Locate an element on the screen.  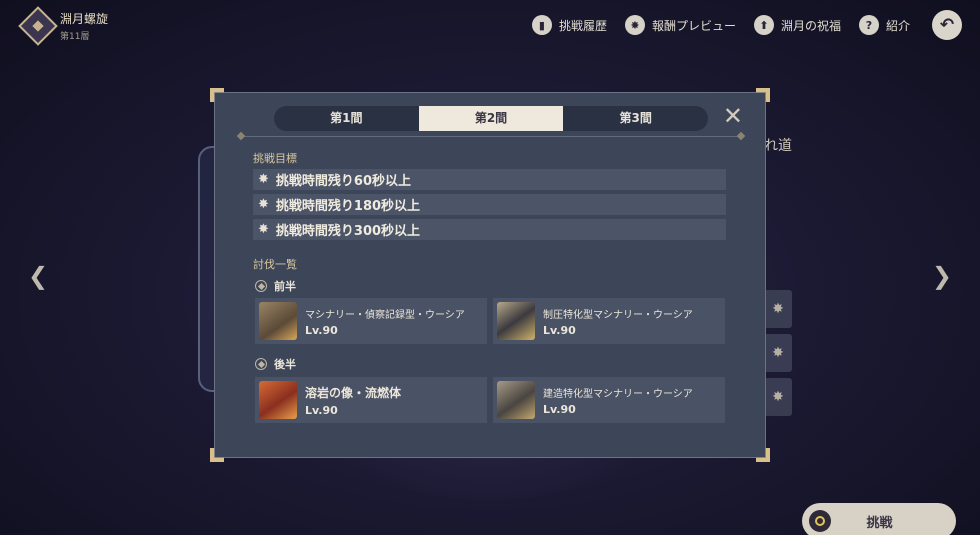
reward-preview-label: 報酬プレビュー is located at coordinates (693, 25).